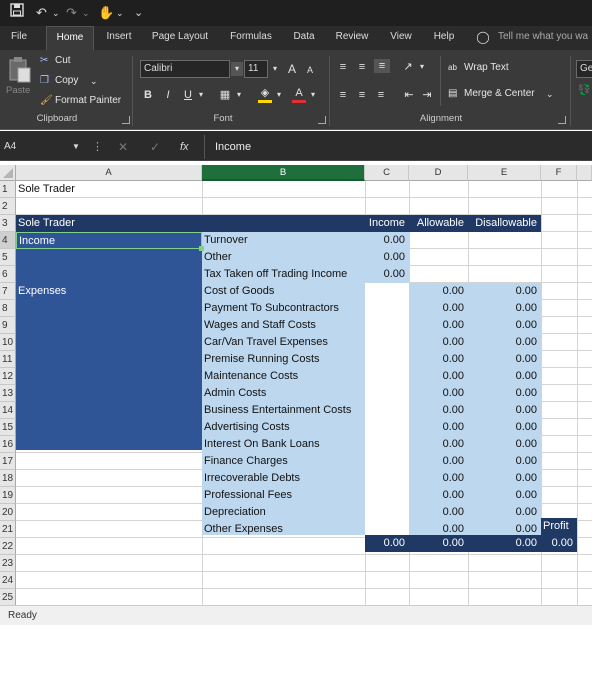 The height and width of the screenshot is (681, 592). I want to click on merge-center-icon: ▤, so click(452, 94).